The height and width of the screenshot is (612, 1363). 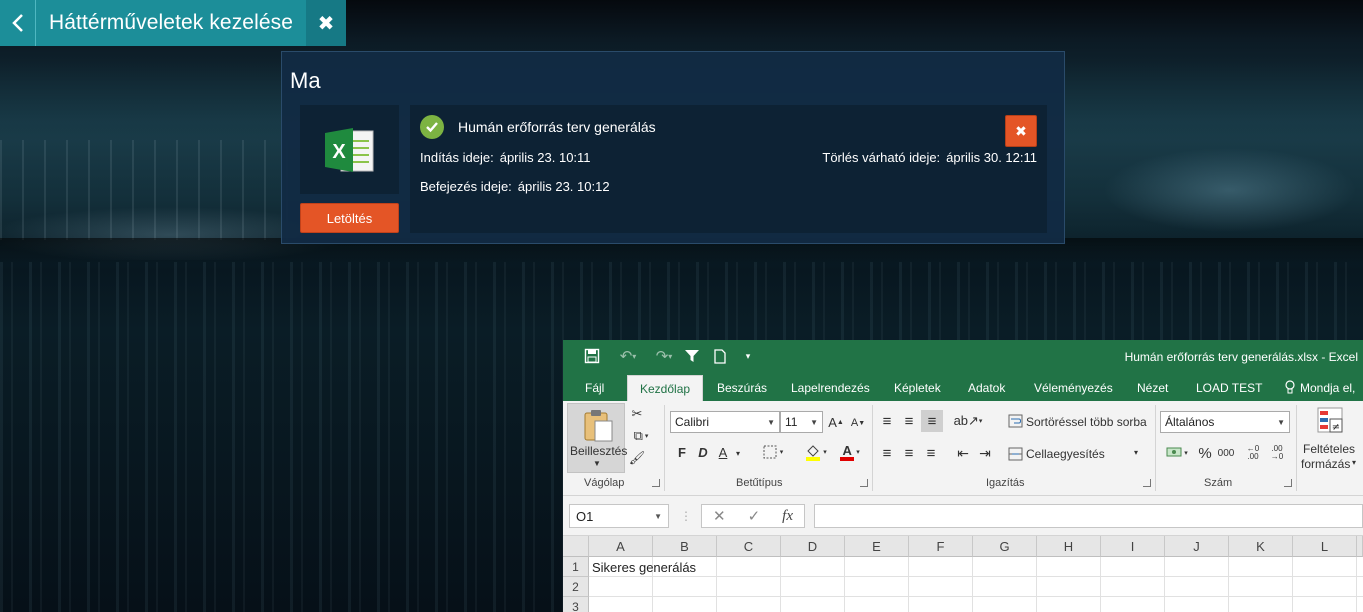 I want to click on underline-button: A, so click(x=723, y=452).